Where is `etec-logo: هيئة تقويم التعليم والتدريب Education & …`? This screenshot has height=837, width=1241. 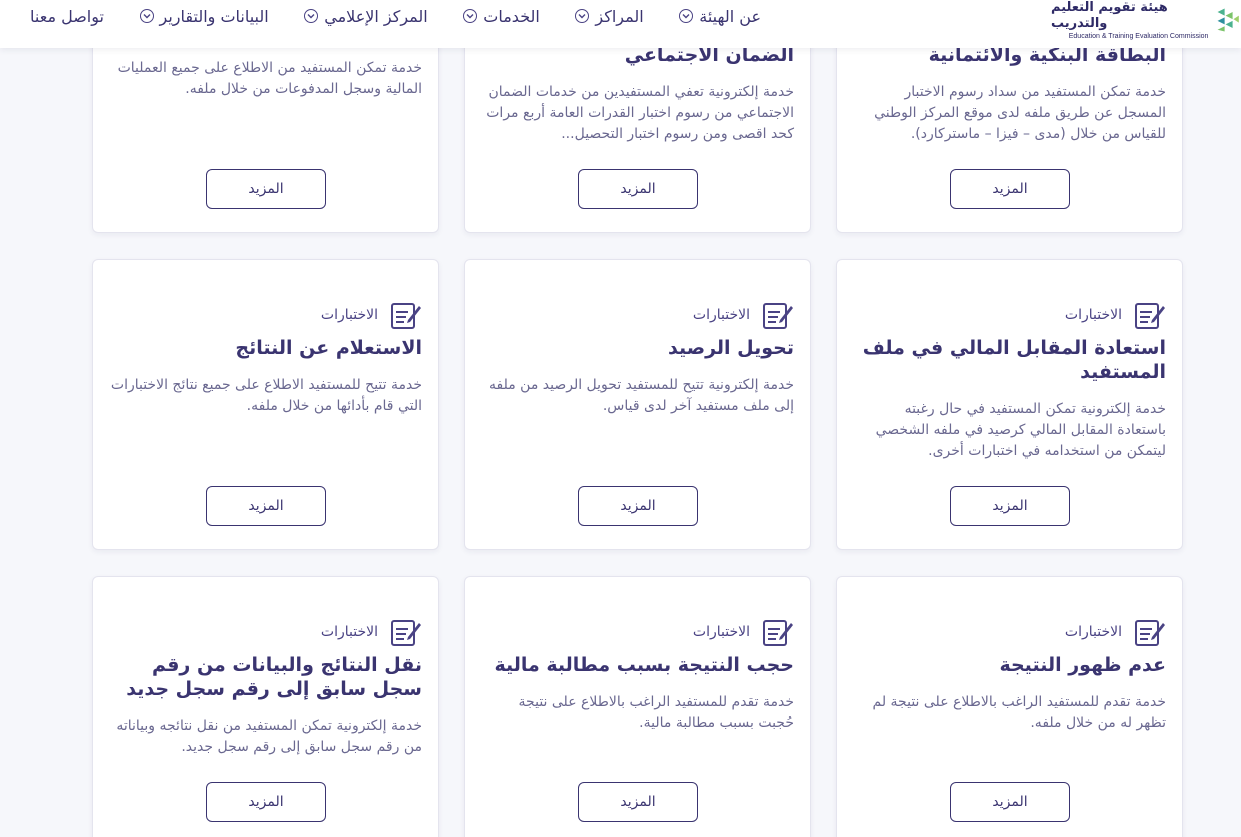 etec-logo: هيئة تقويم التعليم والتدريب Education & … is located at coordinates (1146, 20).